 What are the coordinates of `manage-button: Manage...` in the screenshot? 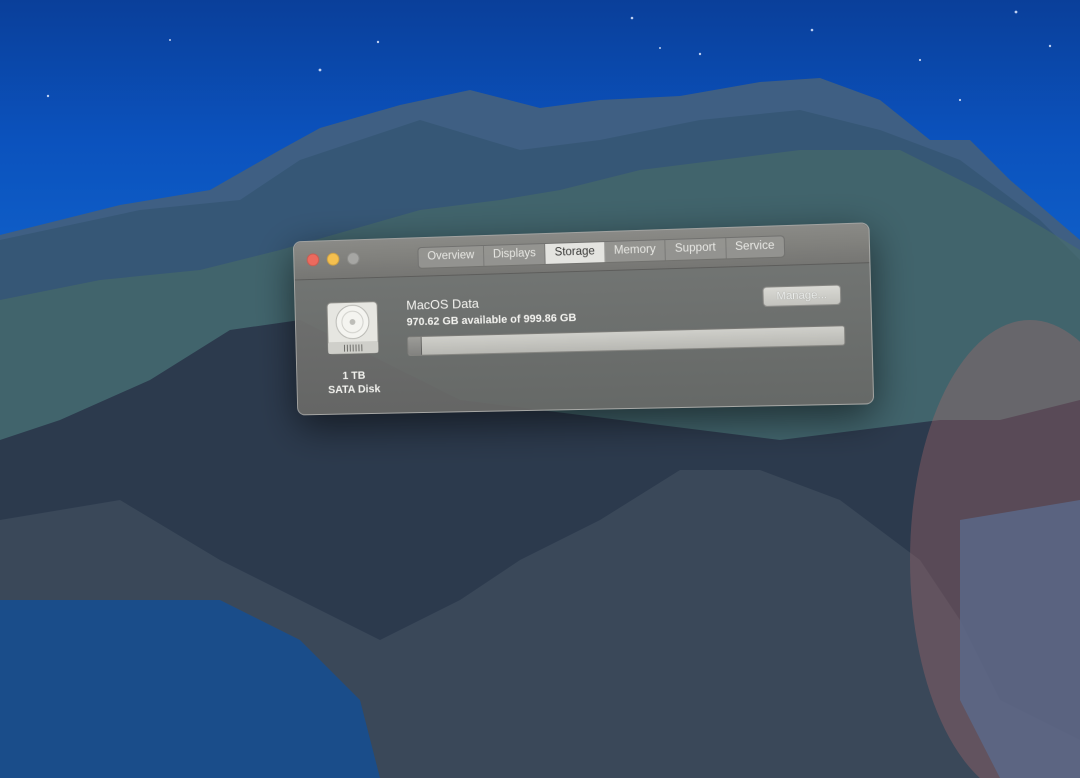 It's located at (801, 295).